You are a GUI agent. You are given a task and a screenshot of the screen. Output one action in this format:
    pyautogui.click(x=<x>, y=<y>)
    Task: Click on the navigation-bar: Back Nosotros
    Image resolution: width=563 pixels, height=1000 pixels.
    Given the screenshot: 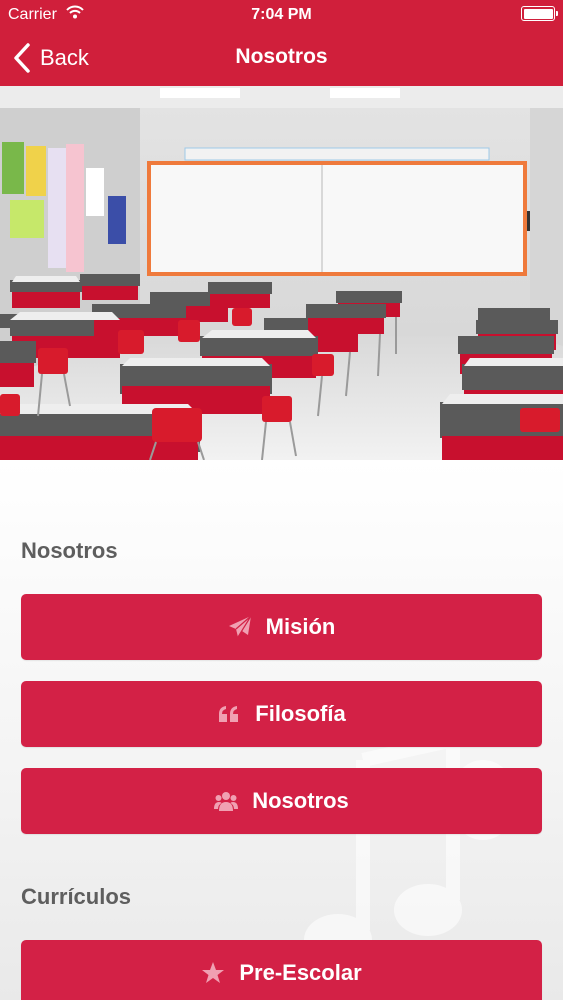 What is the action you would take?
    pyautogui.click(x=281, y=58)
    